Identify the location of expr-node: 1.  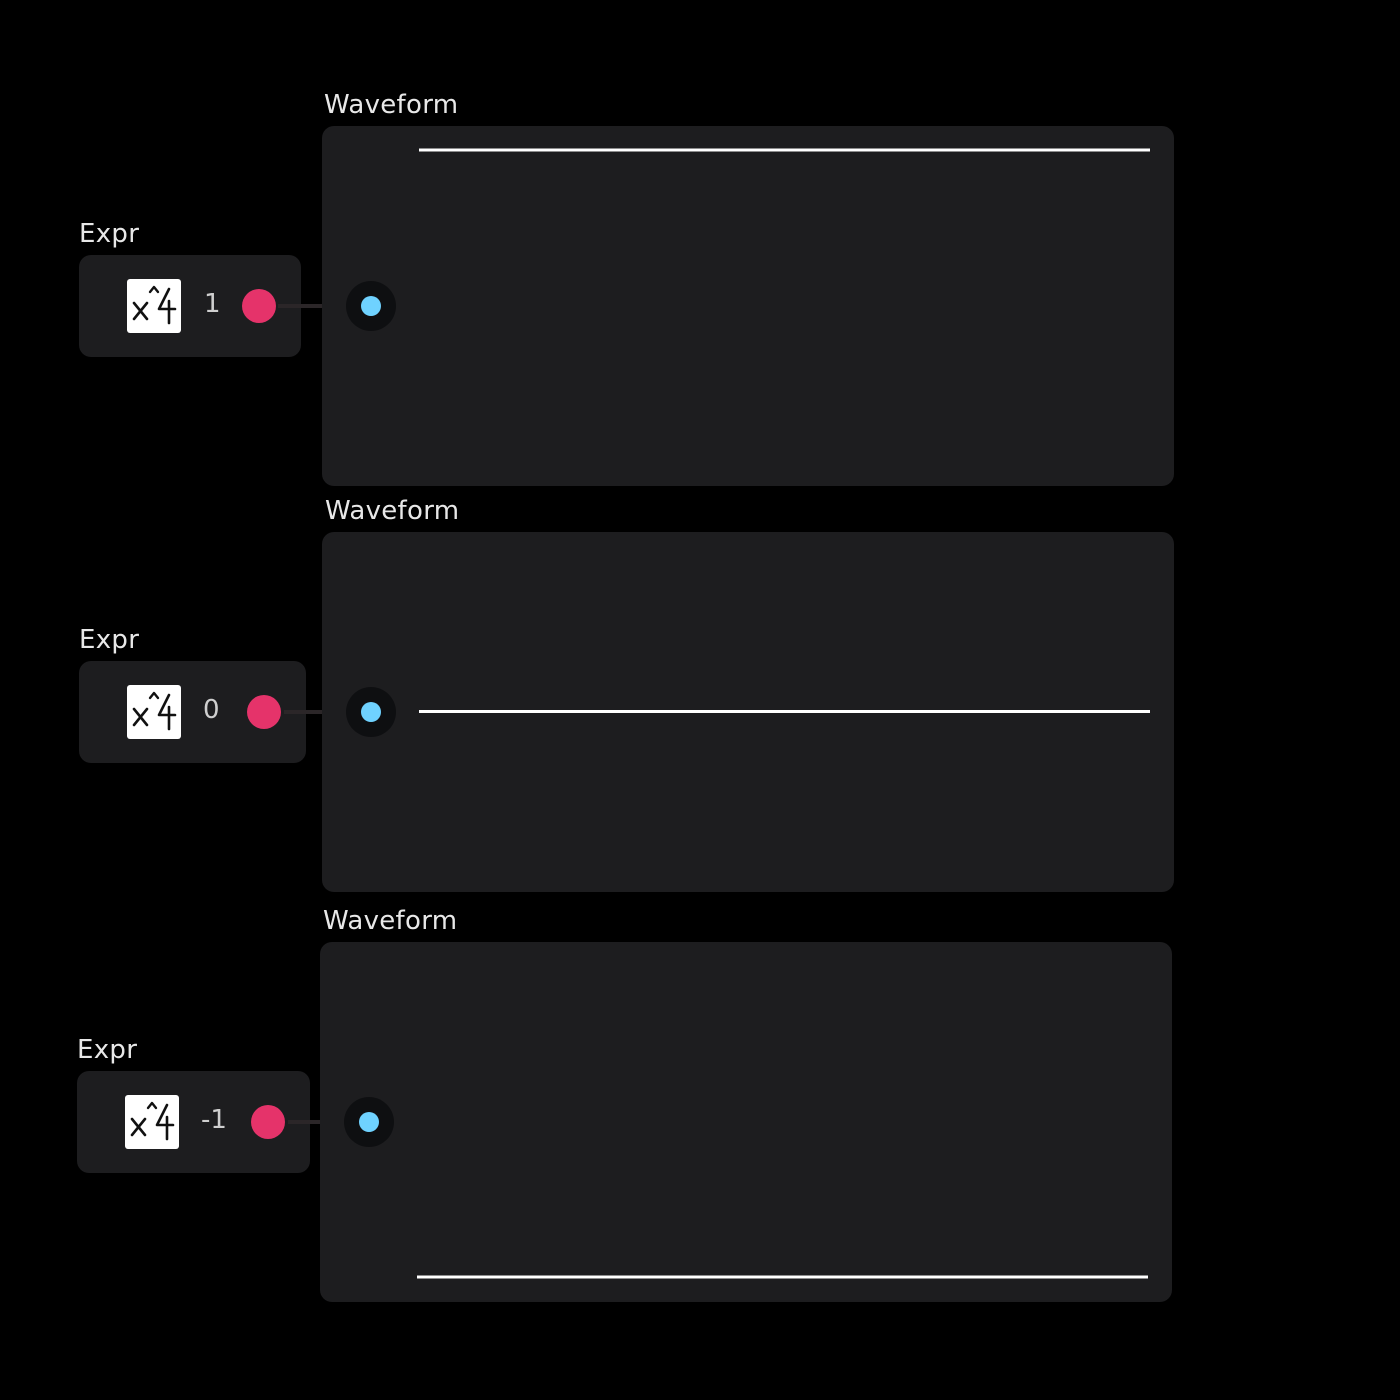
(190, 306).